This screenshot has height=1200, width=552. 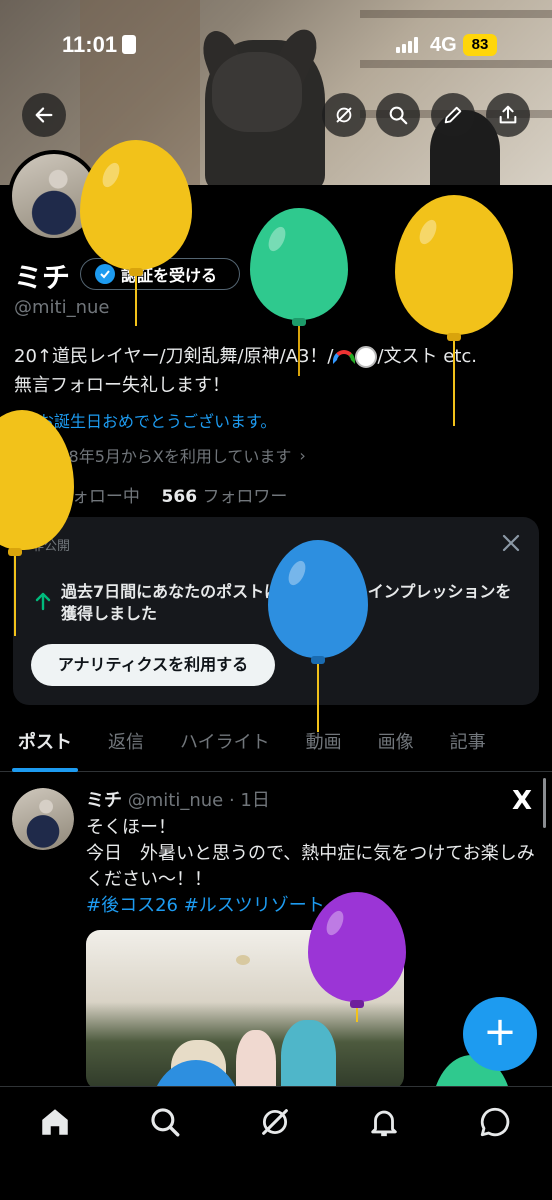 I want to click on chevron-right-icon: ›, so click(x=302, y=455).